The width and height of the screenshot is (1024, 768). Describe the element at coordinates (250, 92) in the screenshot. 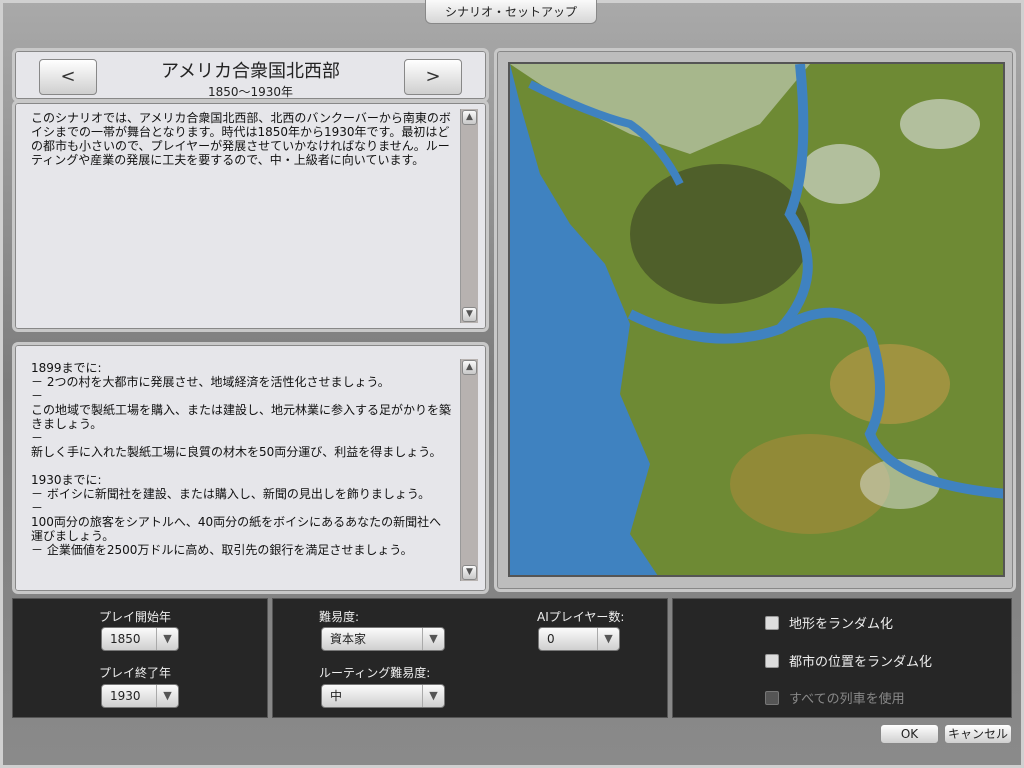

I see `scenario-years: 1850〜1930年` at that location.